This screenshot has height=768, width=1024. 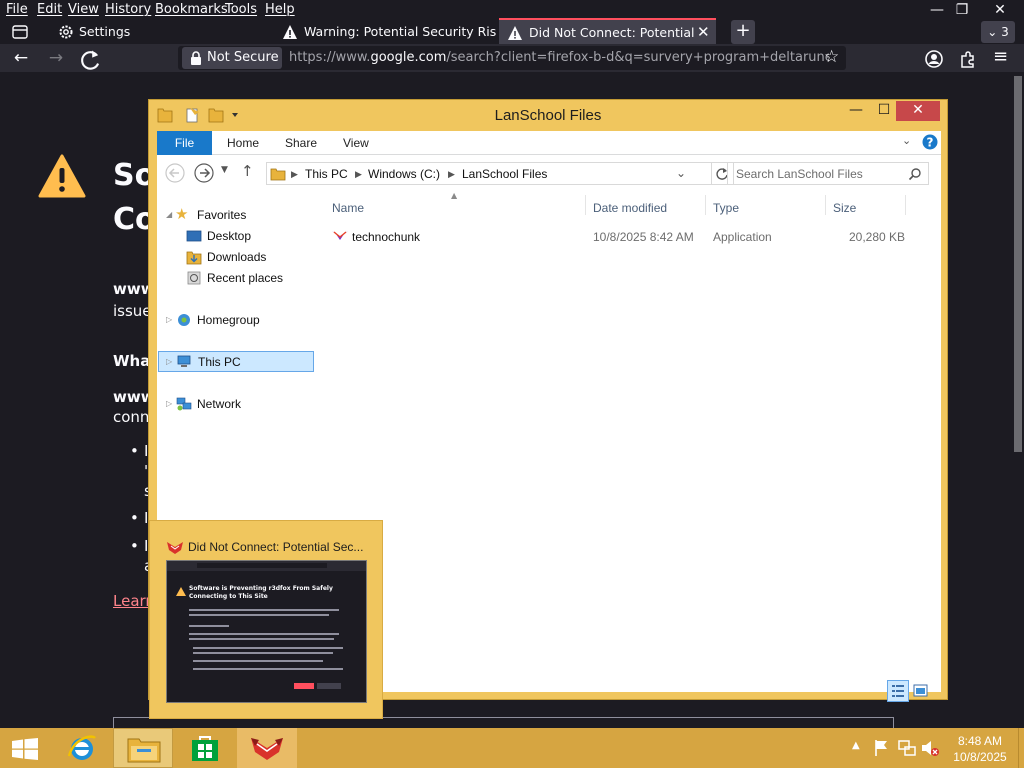 What do you see at coordinates (884, 111) in the screenshot?
I see `explorer-maximize-button: ☐` at bounding box center [884, 111].